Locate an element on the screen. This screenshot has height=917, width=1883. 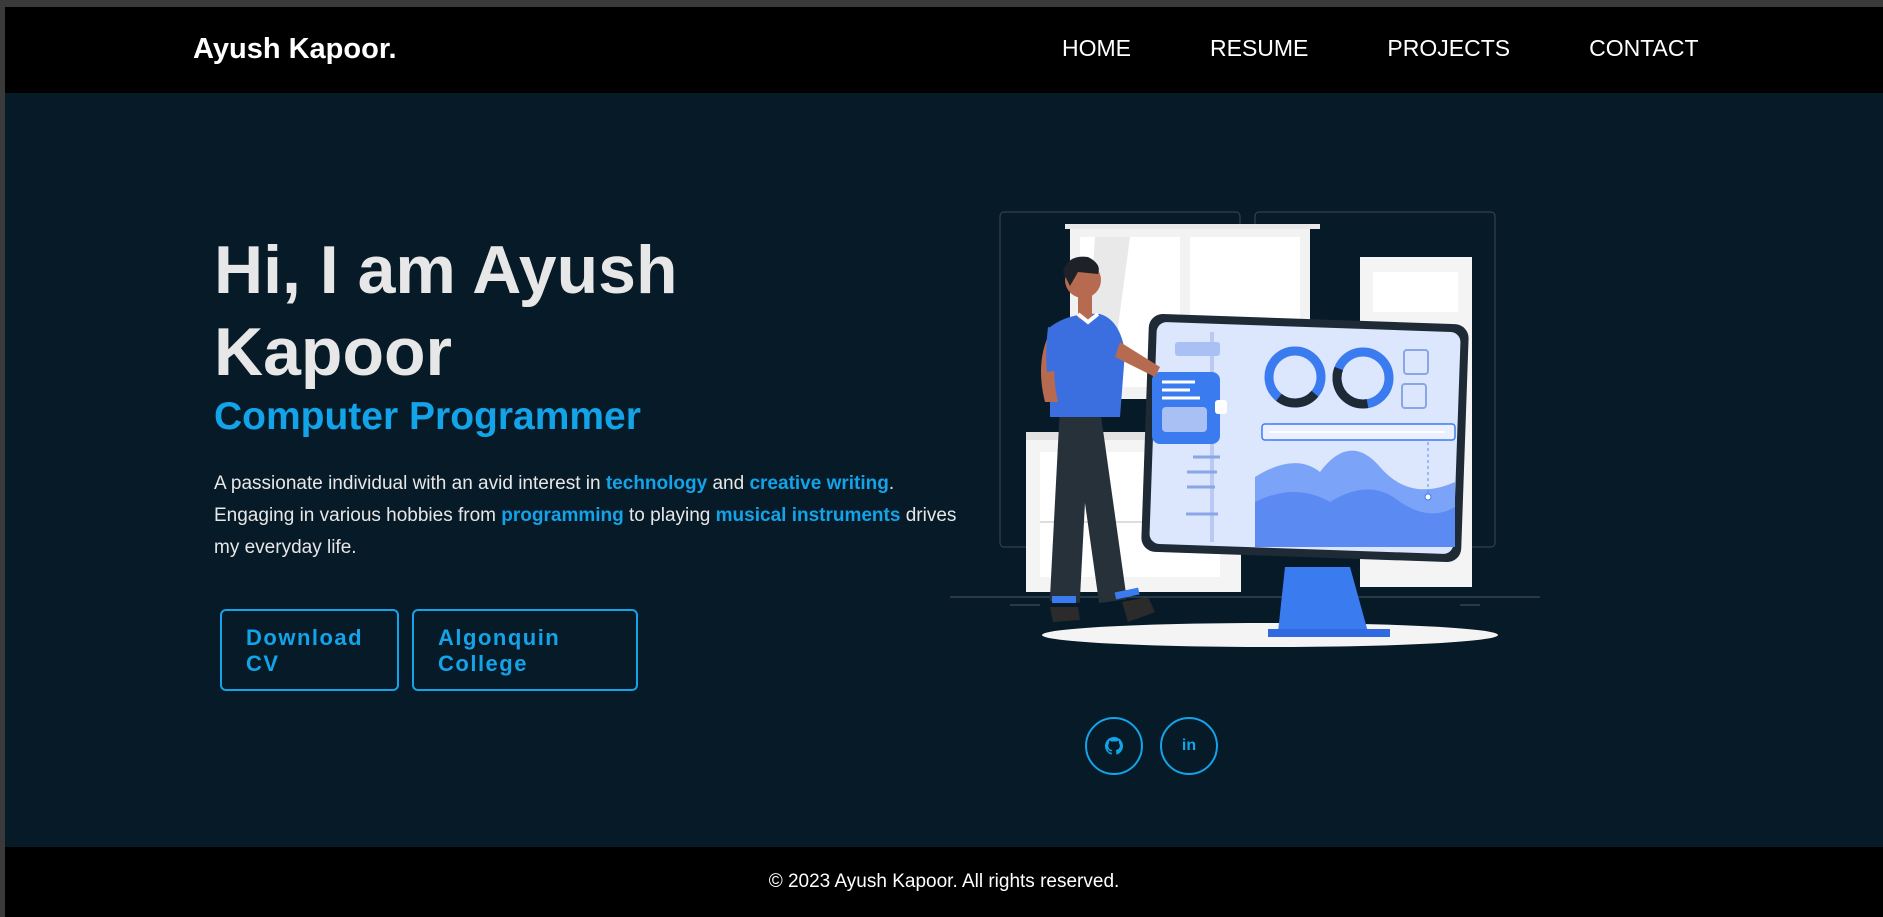
brand-logo: Ayush Kapoor. is located at coordinates (295, 49).